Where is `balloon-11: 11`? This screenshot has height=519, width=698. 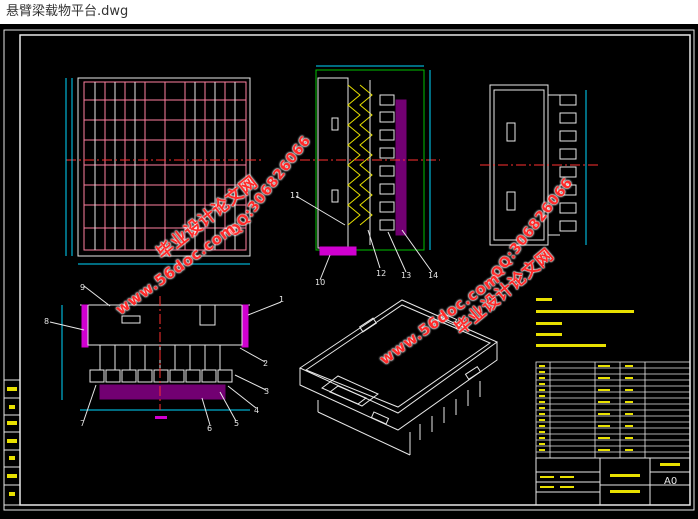 balloon-11: 11 is located at coordinates (295, 195).